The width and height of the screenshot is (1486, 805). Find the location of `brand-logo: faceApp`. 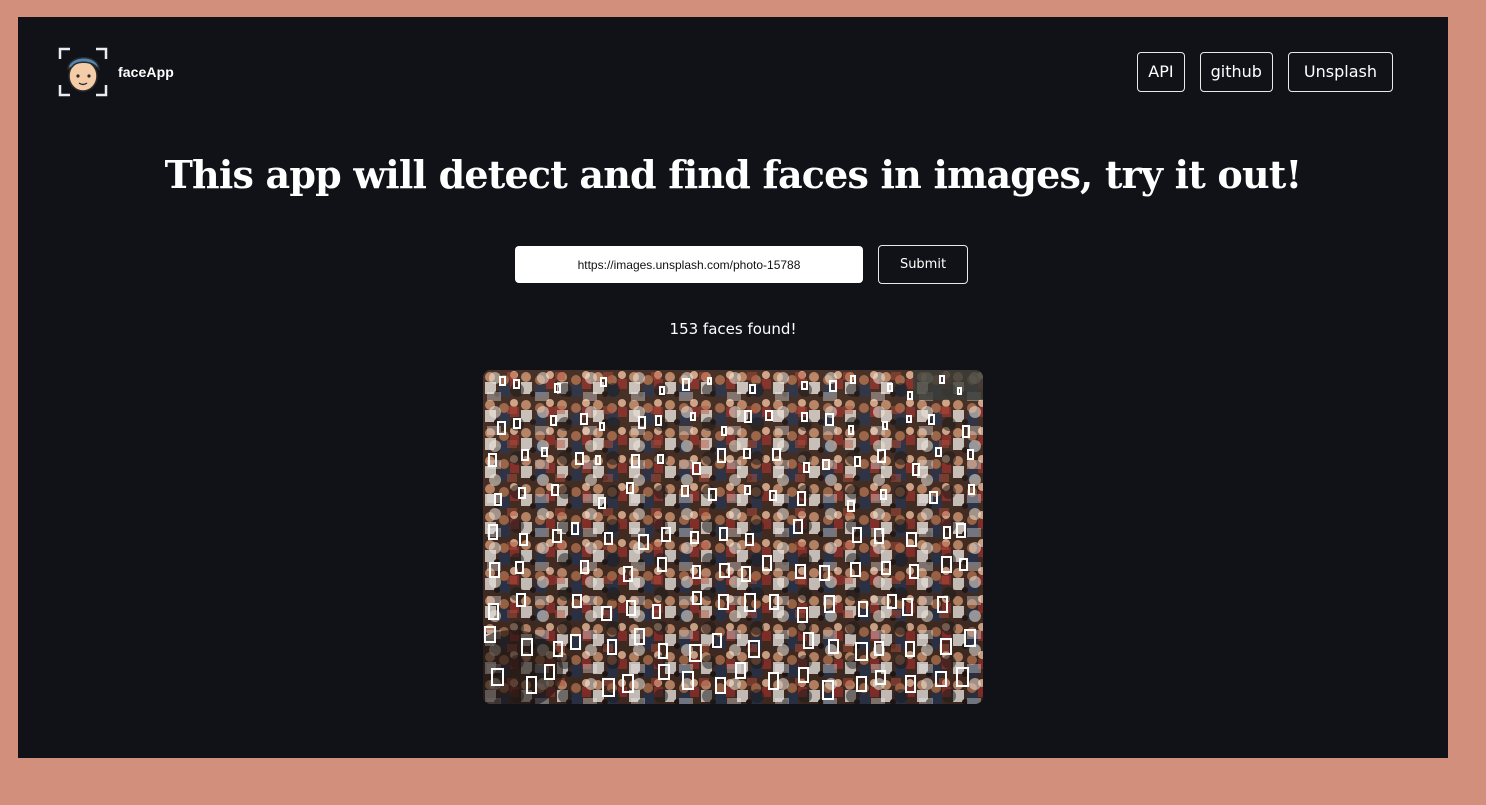

brand-logo: faceApp is located at coordinates (116, 72).